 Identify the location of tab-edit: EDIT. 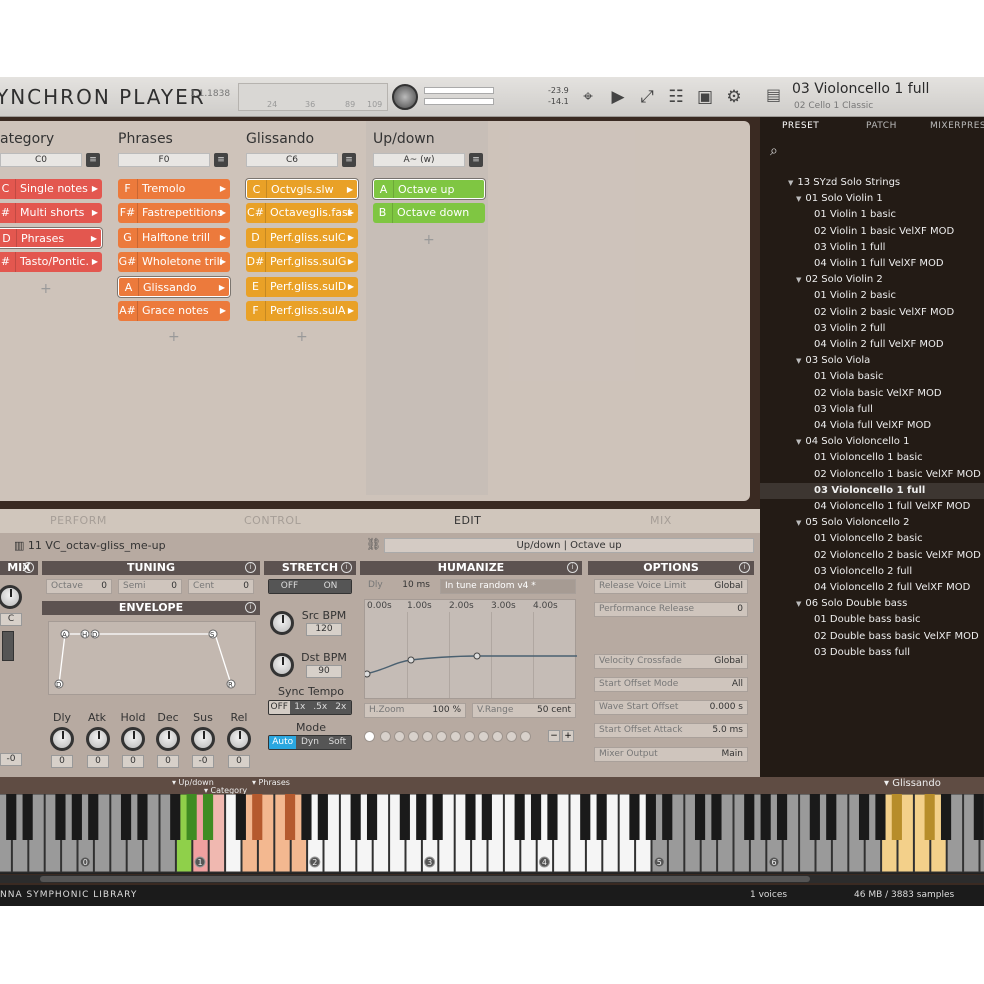
(467, 520).